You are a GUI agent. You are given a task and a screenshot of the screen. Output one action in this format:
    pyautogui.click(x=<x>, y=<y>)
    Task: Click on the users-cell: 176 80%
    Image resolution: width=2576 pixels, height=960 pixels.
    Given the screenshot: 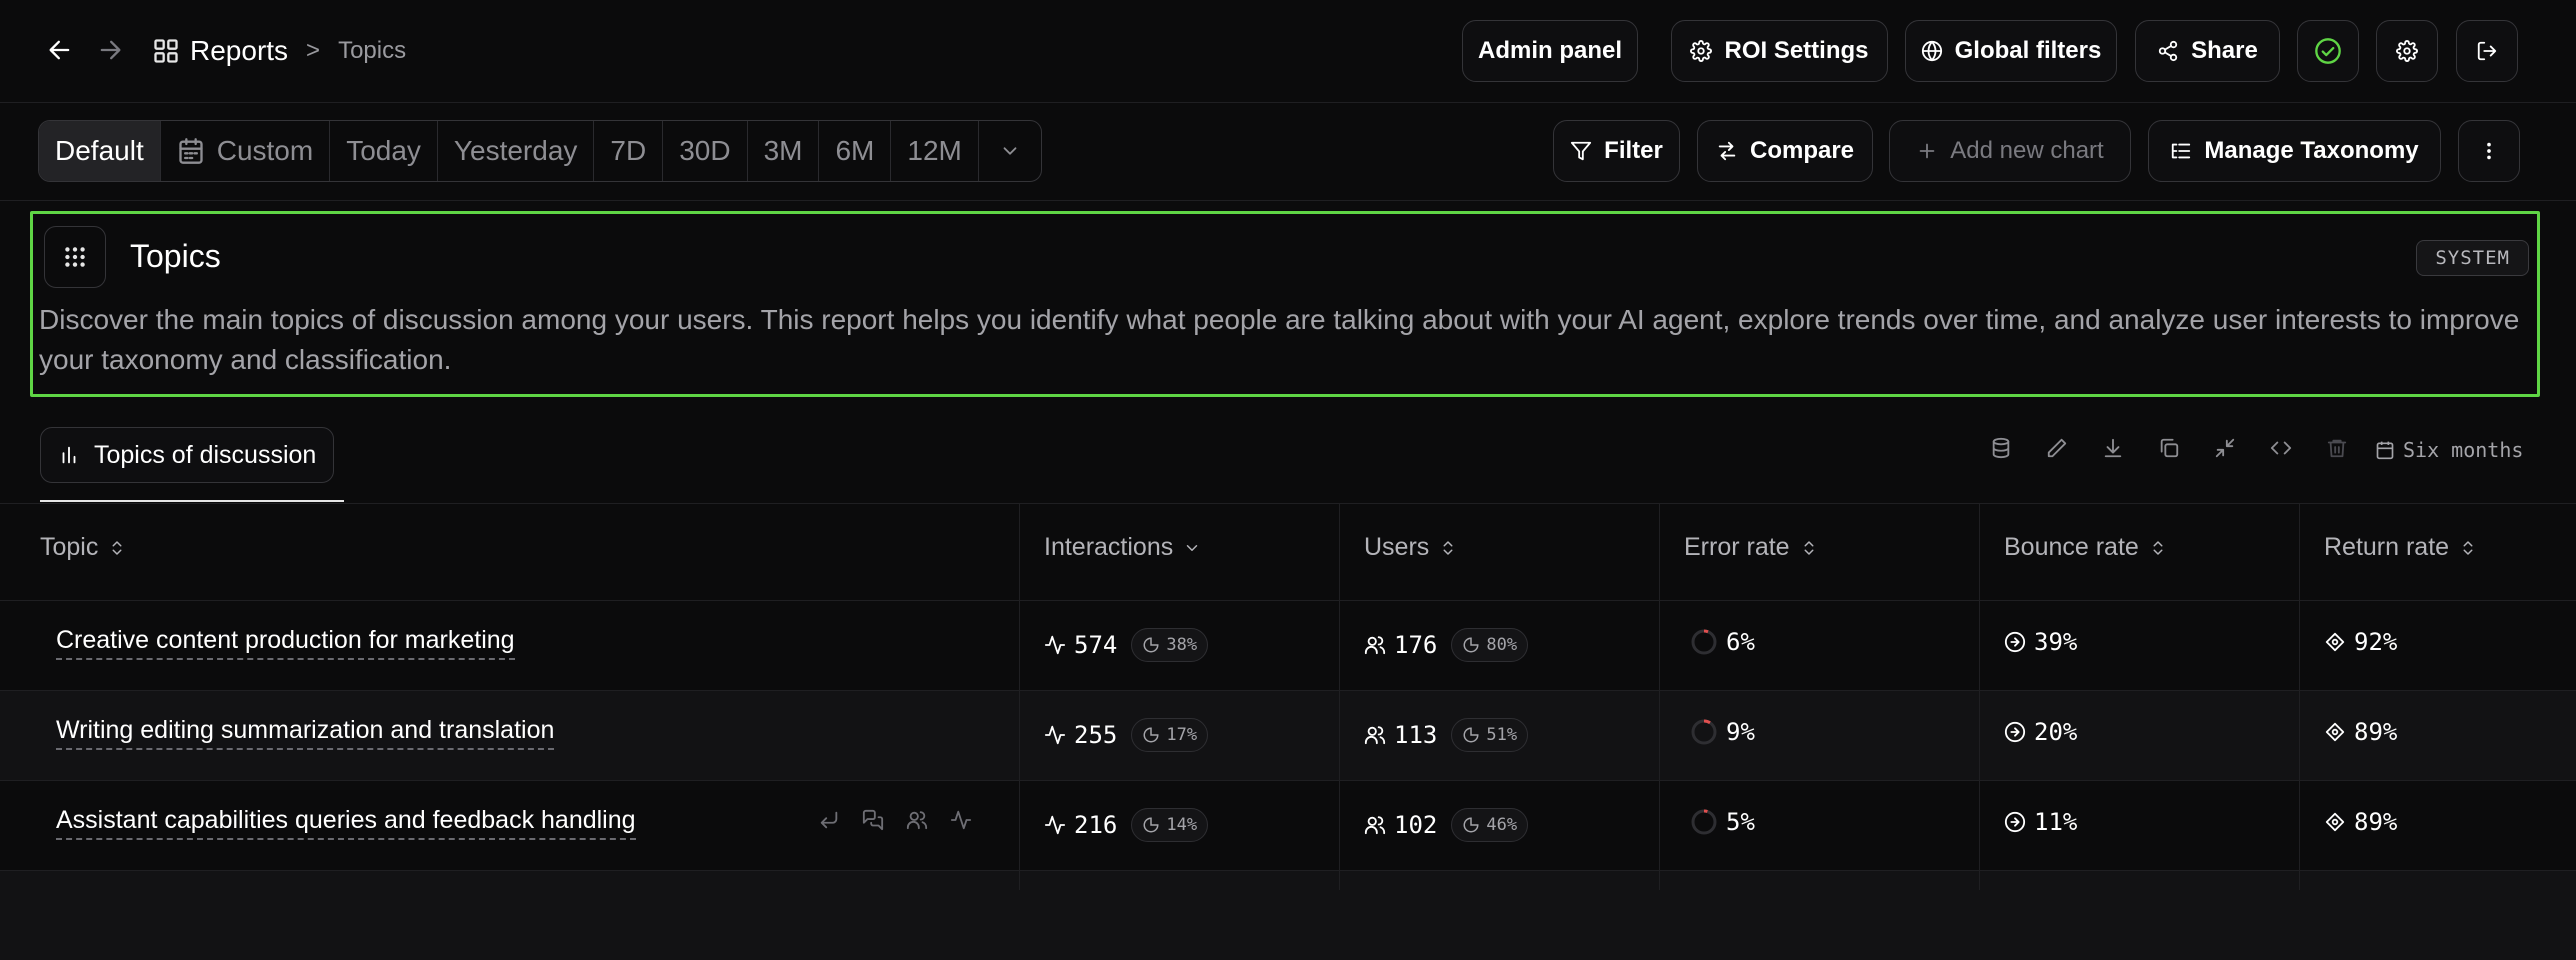 What is the action you would take?
    pyautogui.click(x=1446, y=645)
    